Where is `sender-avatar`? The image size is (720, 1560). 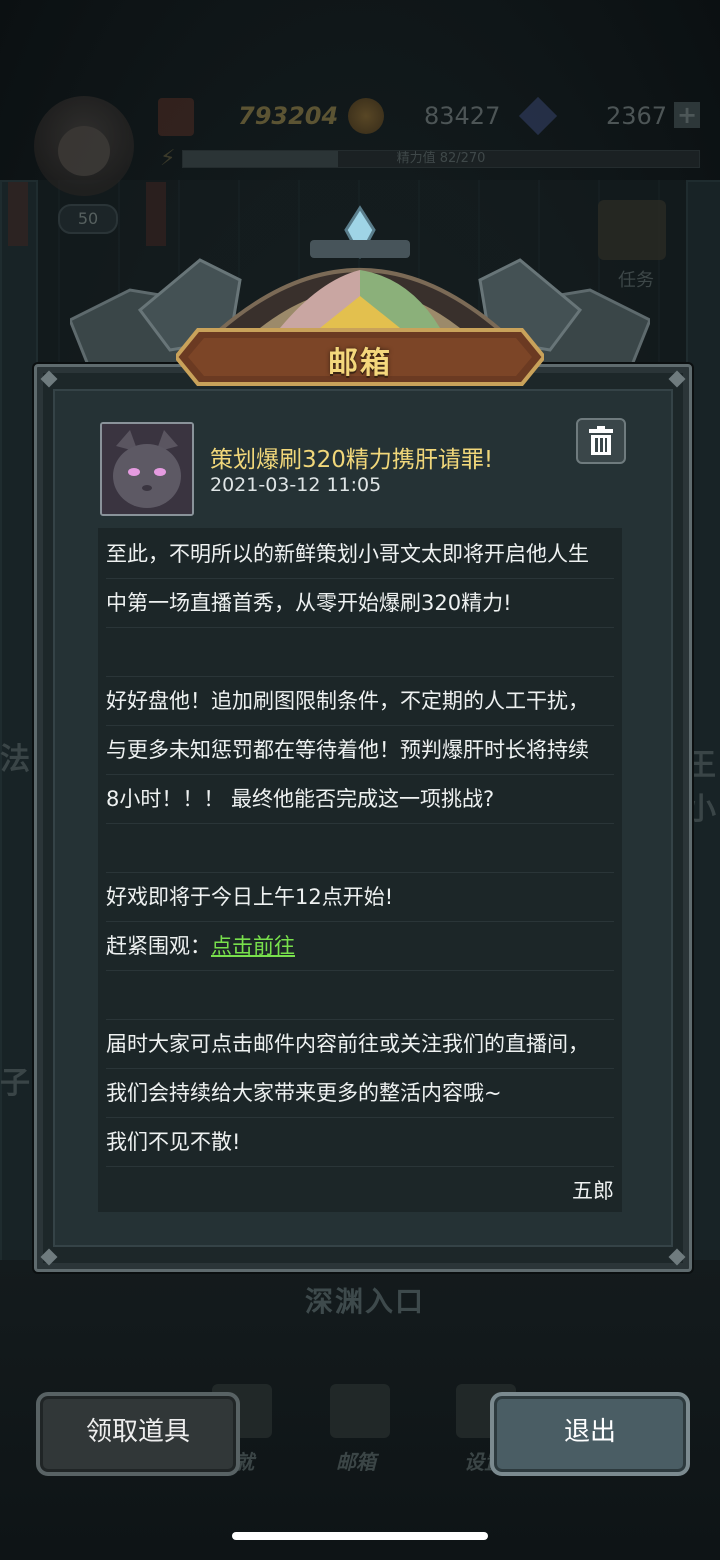
sender-avatar is located at coordinates (147, 469).